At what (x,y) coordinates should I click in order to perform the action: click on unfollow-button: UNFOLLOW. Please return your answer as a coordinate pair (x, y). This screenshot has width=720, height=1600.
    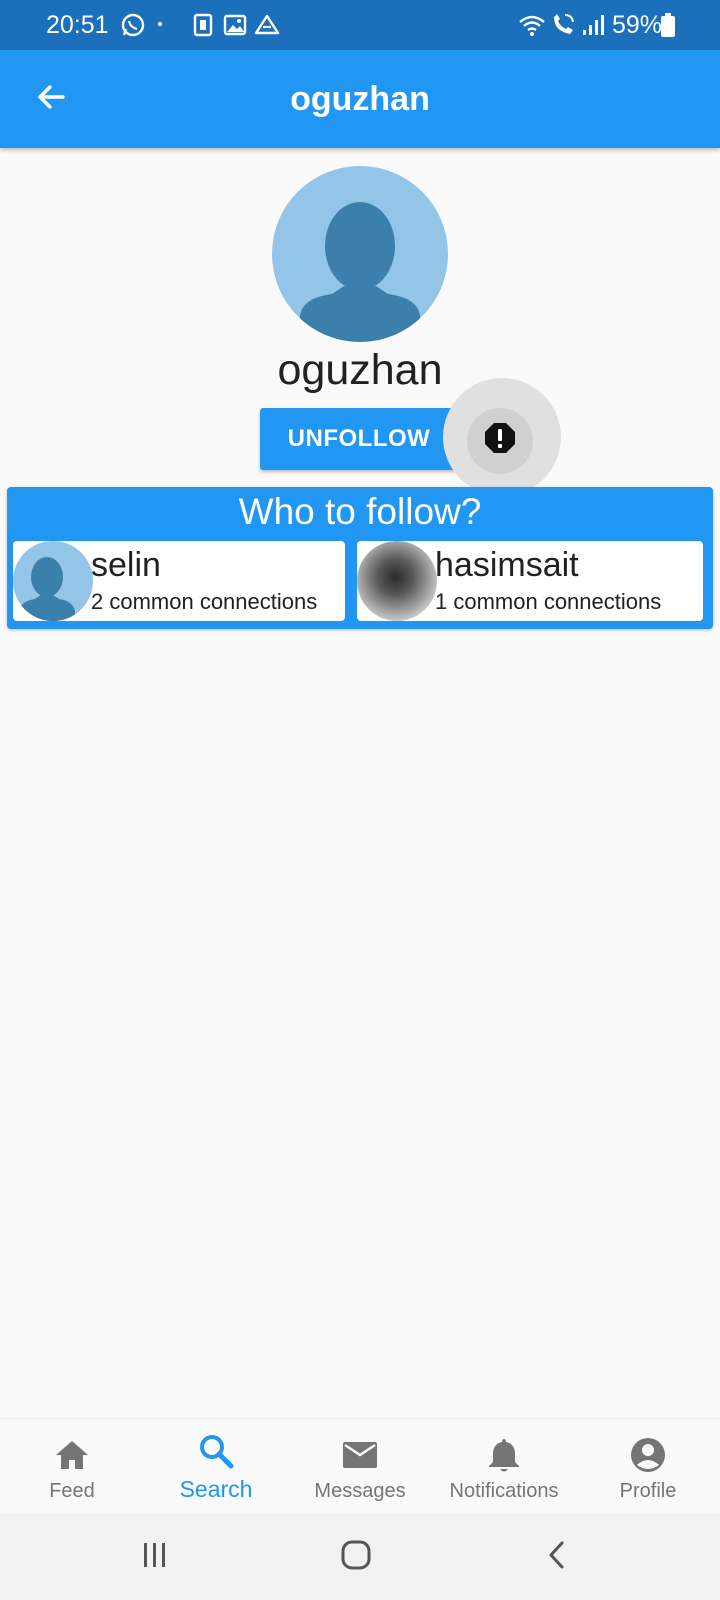
    Looking at the image, I should click on (359, 439).